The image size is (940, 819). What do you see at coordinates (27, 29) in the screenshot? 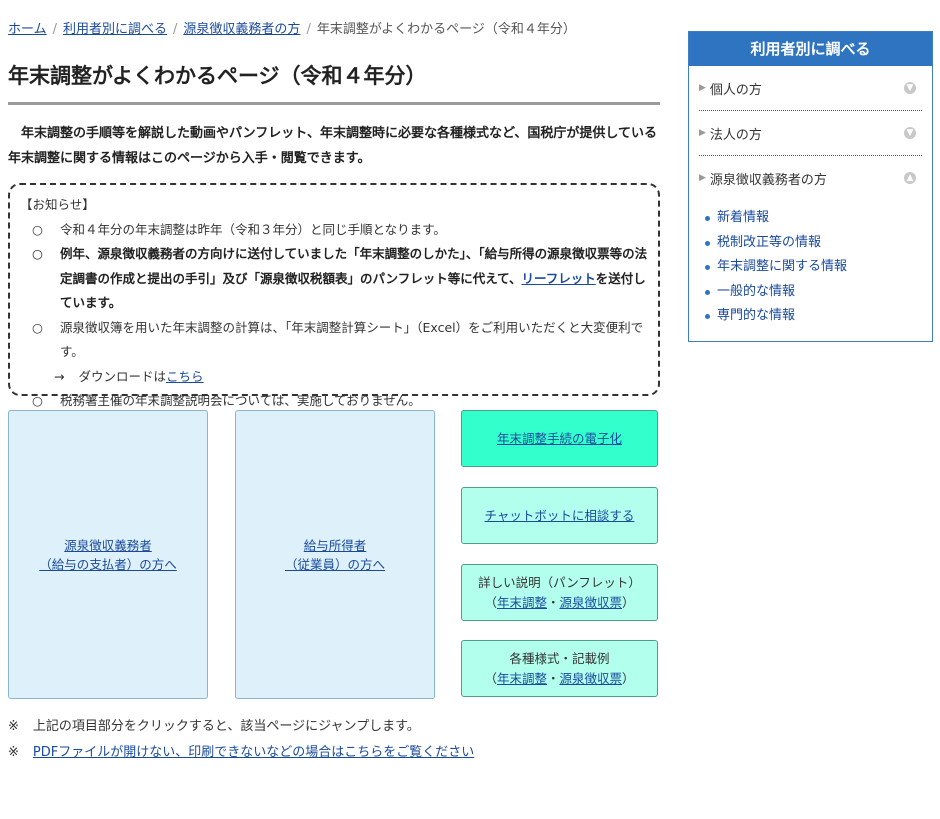
I see `breadcrumb-home-link: ホーム` at bounding box center [27, 29].